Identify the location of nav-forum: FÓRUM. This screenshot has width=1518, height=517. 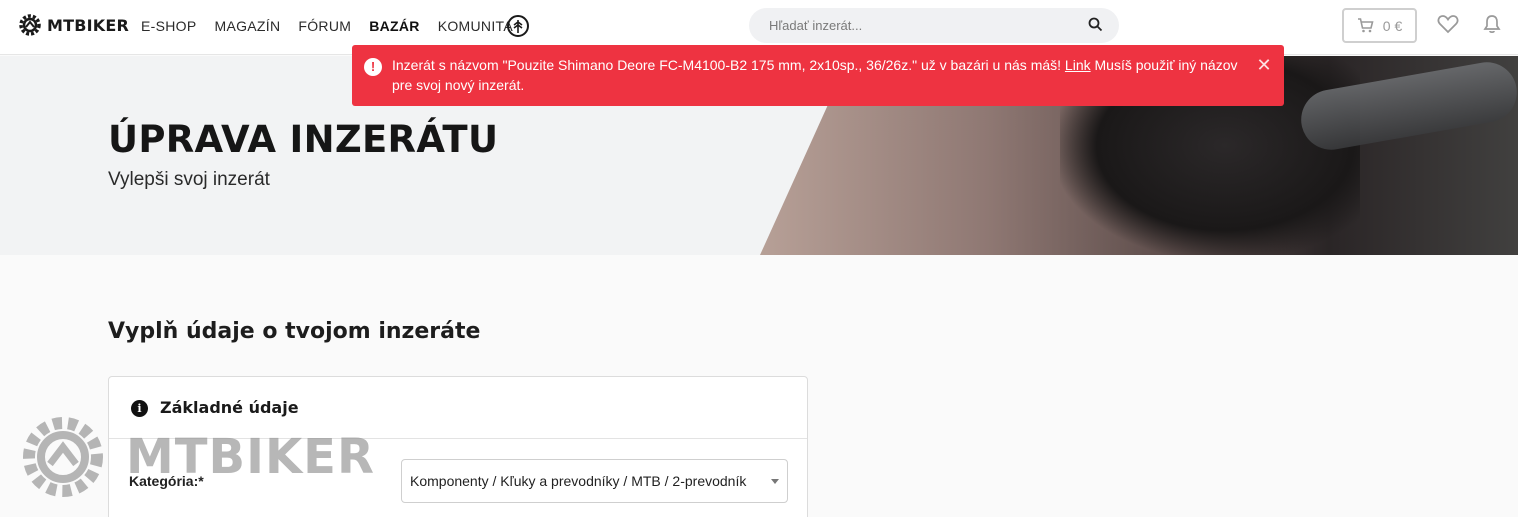
(324, 26).